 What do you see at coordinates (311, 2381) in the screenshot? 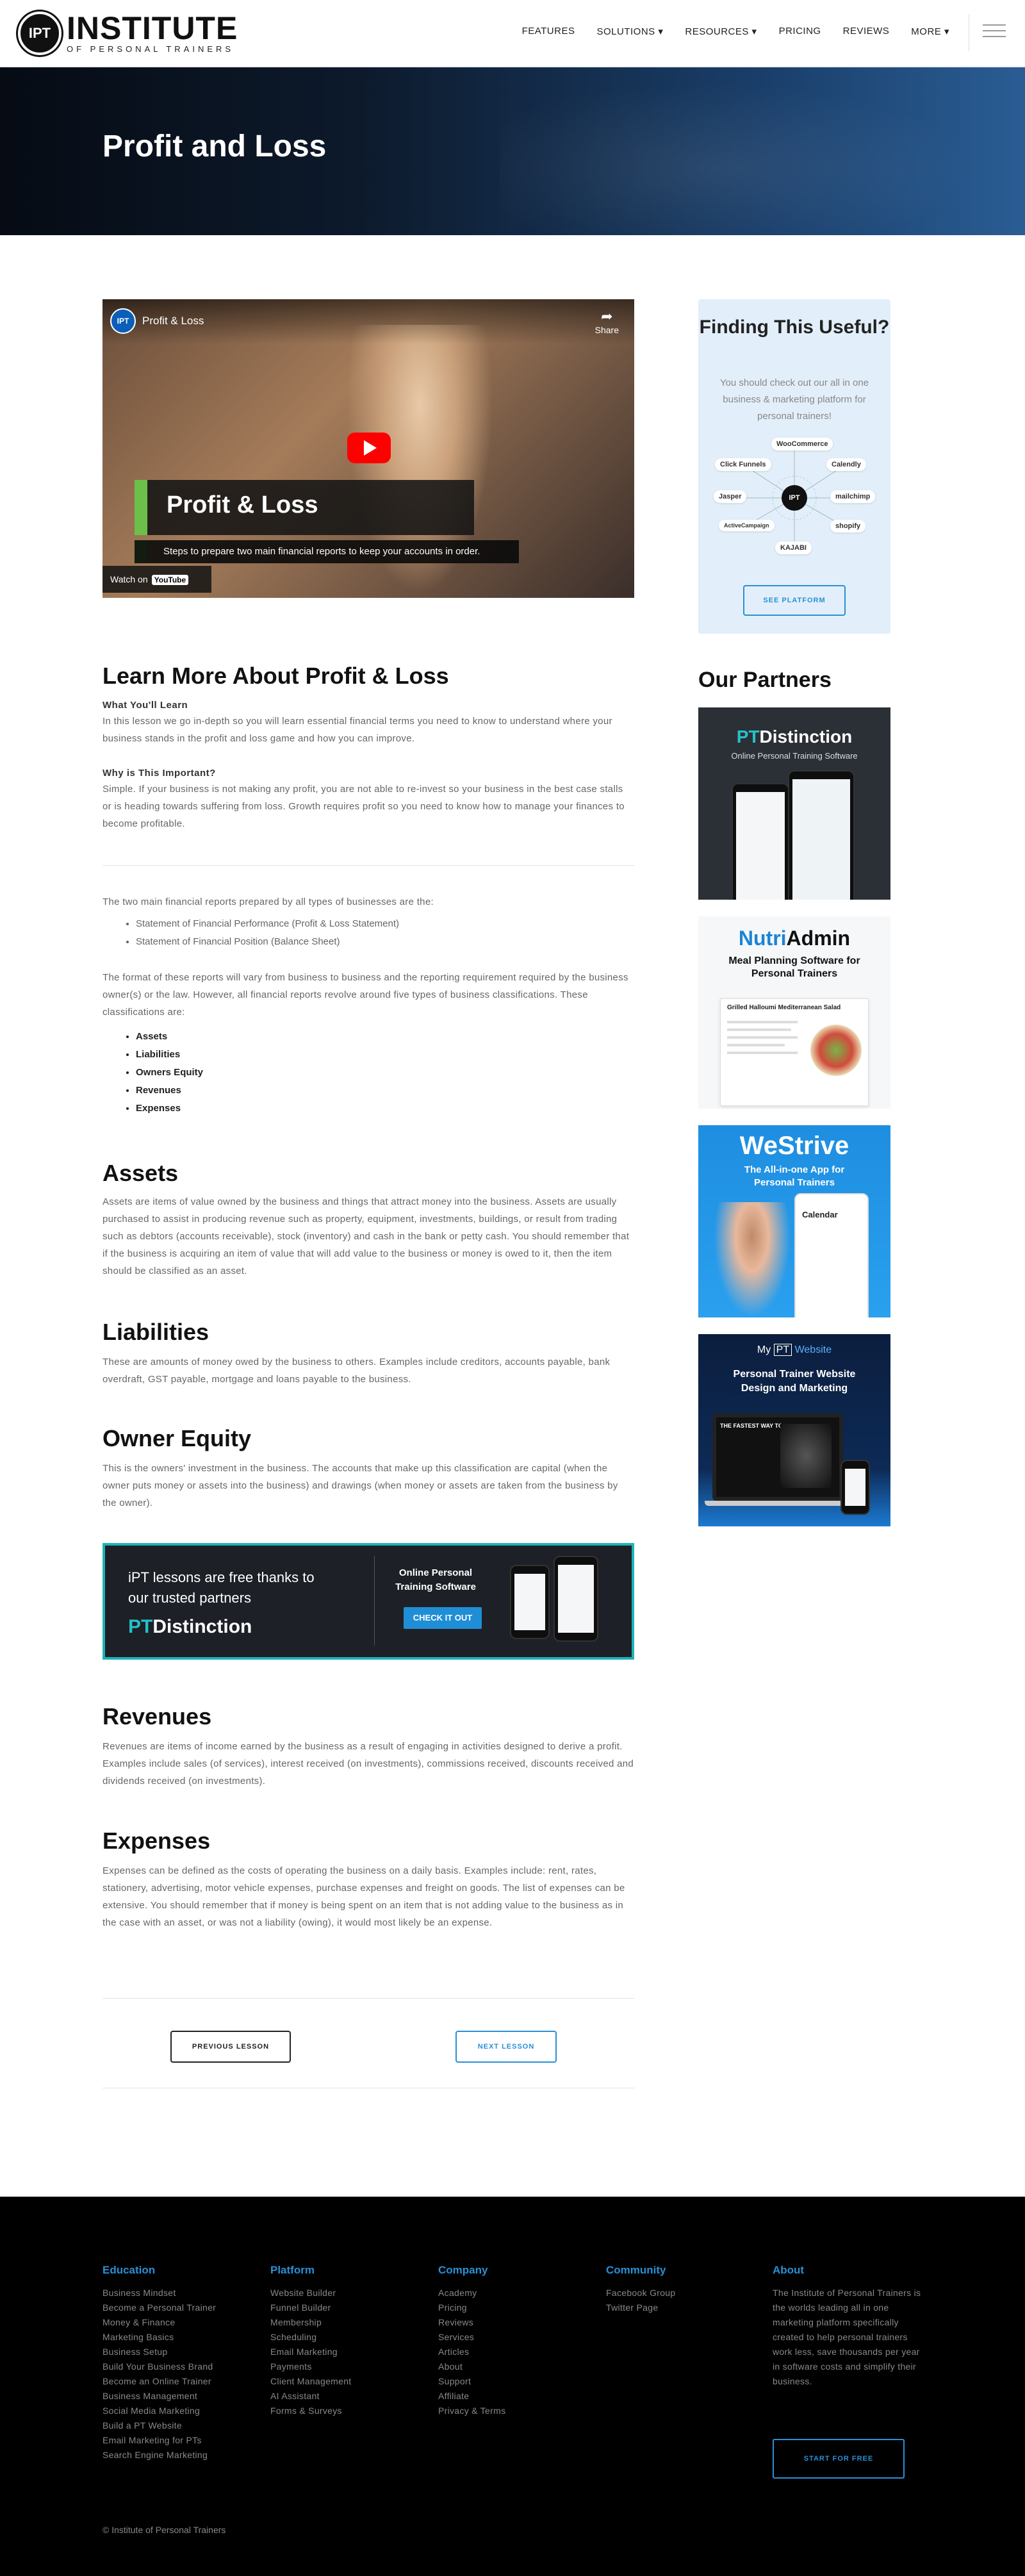
I see `footer-link: Client Management` at bounding box center [311, 2381].